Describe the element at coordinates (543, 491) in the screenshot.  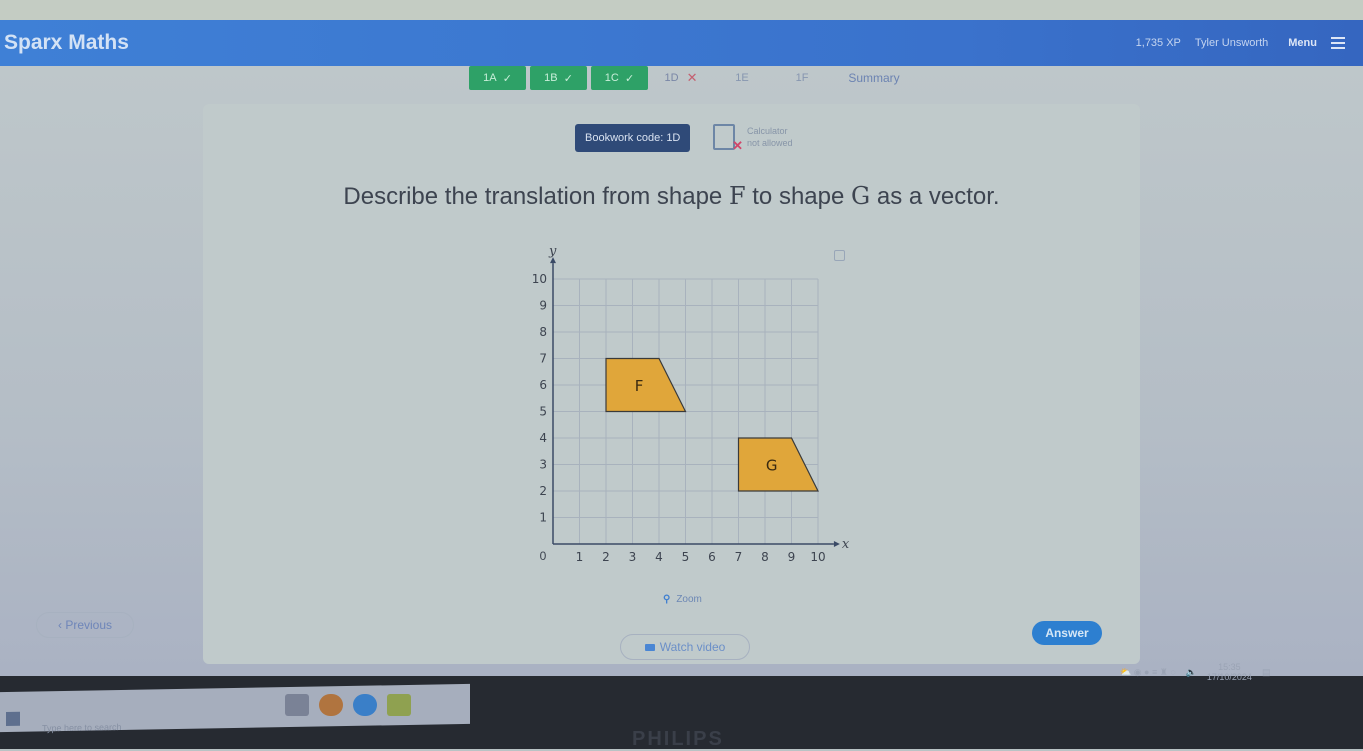
I see `y-tick-label: 2` at that location.